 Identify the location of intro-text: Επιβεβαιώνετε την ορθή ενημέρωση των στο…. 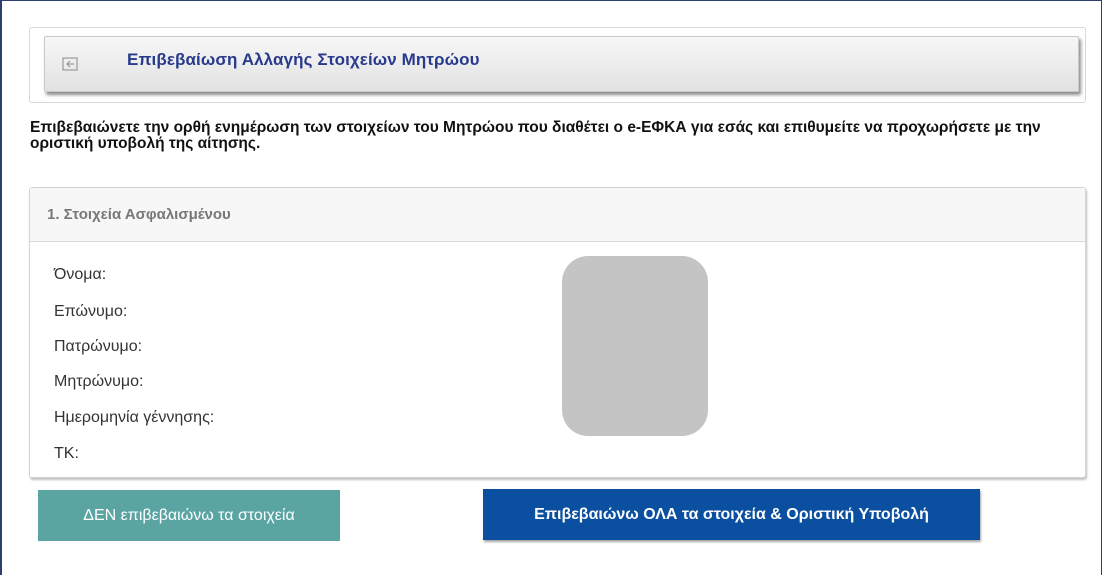
(555, 136).